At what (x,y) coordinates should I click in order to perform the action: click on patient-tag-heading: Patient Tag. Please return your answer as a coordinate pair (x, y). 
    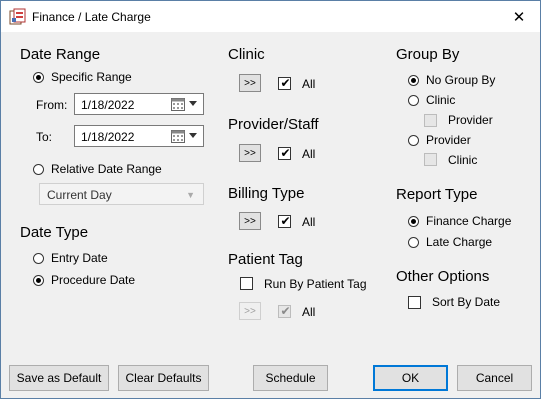
    Looking at the image, I should click on (265, 259).